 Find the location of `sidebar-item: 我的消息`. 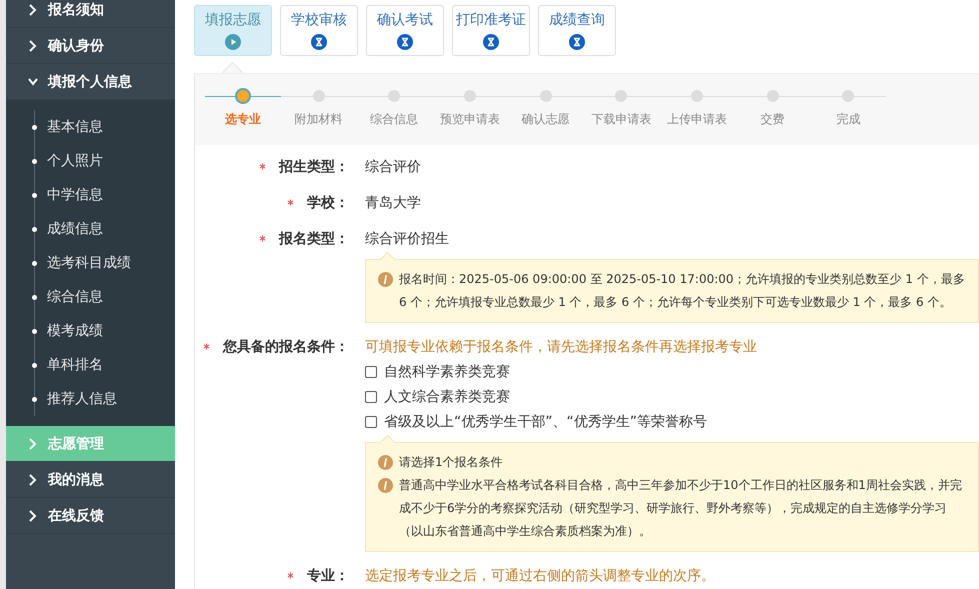

sidebar-item: 我的消息 is located at coordinates (90, 480).